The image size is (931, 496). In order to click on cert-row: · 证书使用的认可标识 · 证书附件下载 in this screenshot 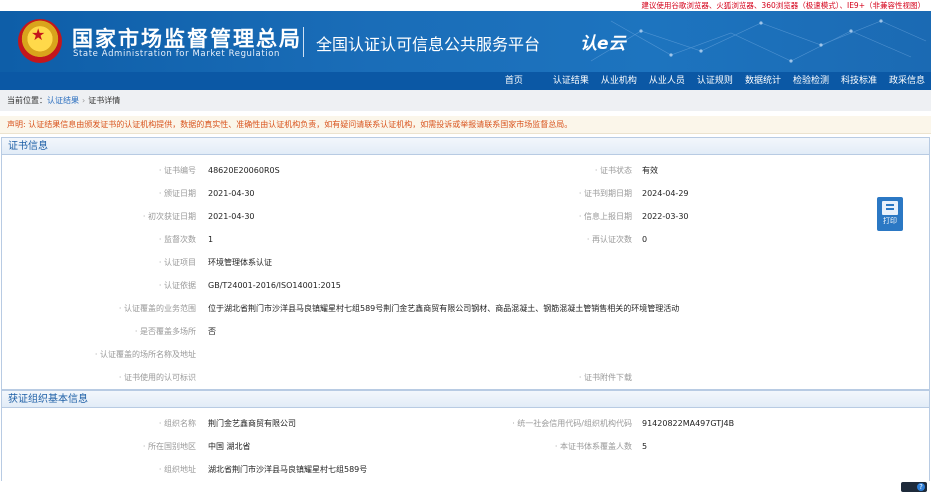, I will do `click(465, 377)`.